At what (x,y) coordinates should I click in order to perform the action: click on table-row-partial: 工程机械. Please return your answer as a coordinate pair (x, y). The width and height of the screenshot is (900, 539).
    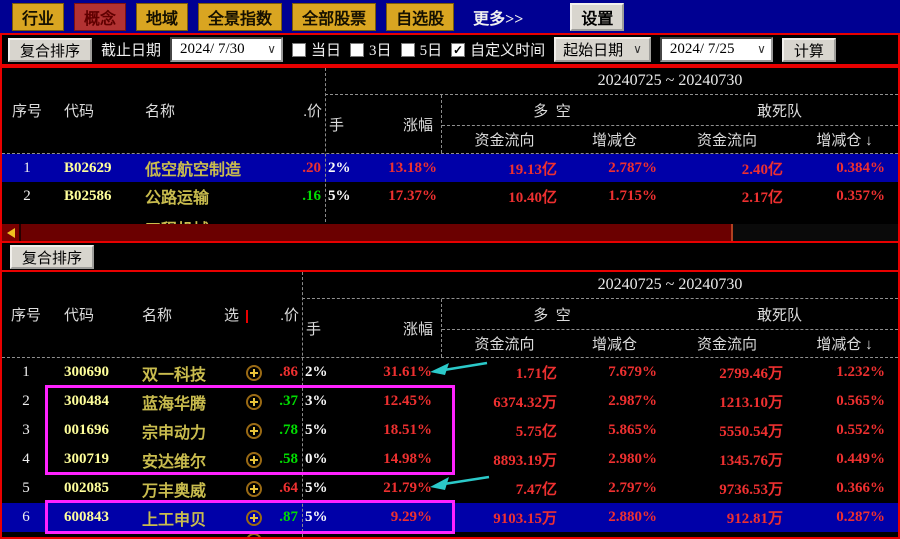
    Looking at the image, I should click on (450, 217).